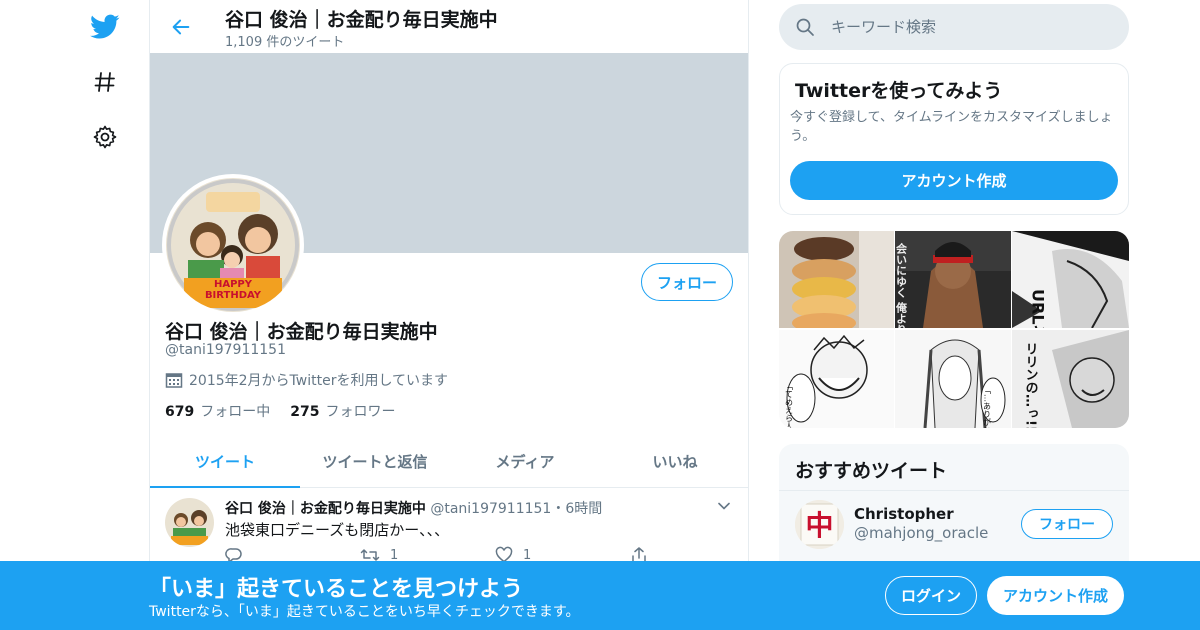 This screenshot has height=630, width=1200. I want to click on manga-4-caption: リリンの…っ!!!, so click(1030, 385).